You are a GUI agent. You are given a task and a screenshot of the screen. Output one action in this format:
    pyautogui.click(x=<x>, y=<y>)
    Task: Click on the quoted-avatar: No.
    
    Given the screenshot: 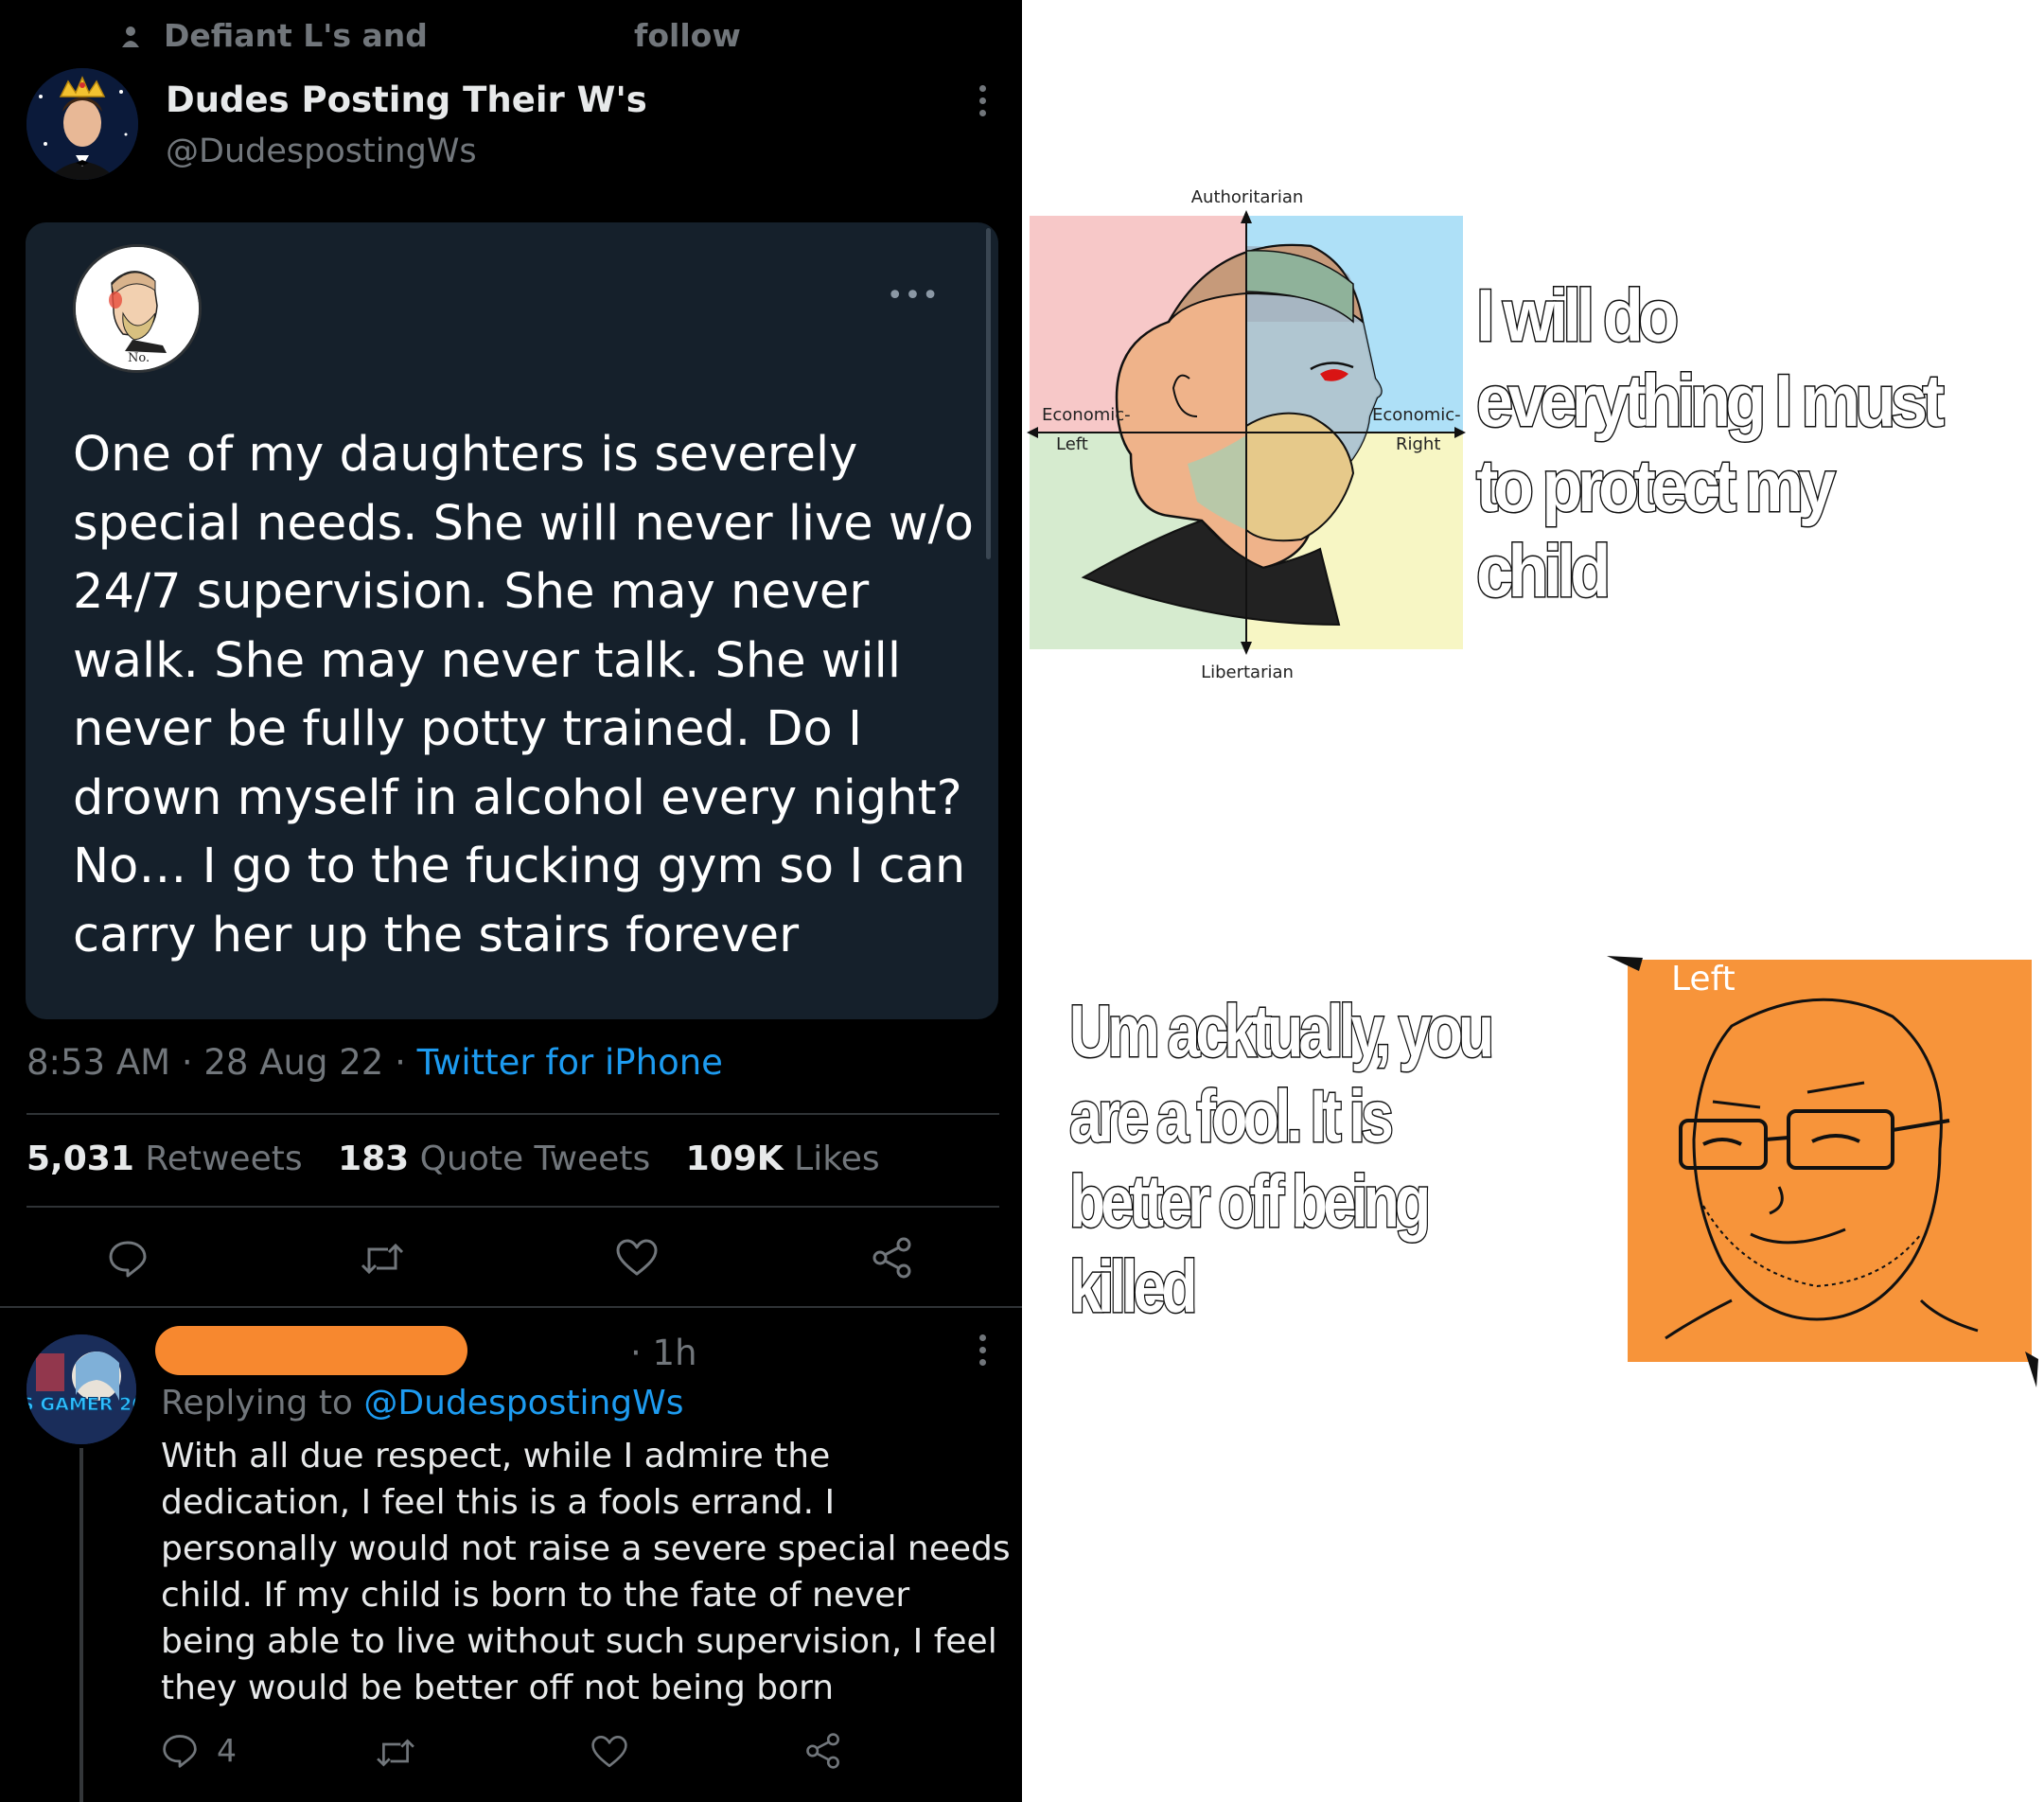 What is the action you would take?
    pyautogui.click(x=137, y=308)
    